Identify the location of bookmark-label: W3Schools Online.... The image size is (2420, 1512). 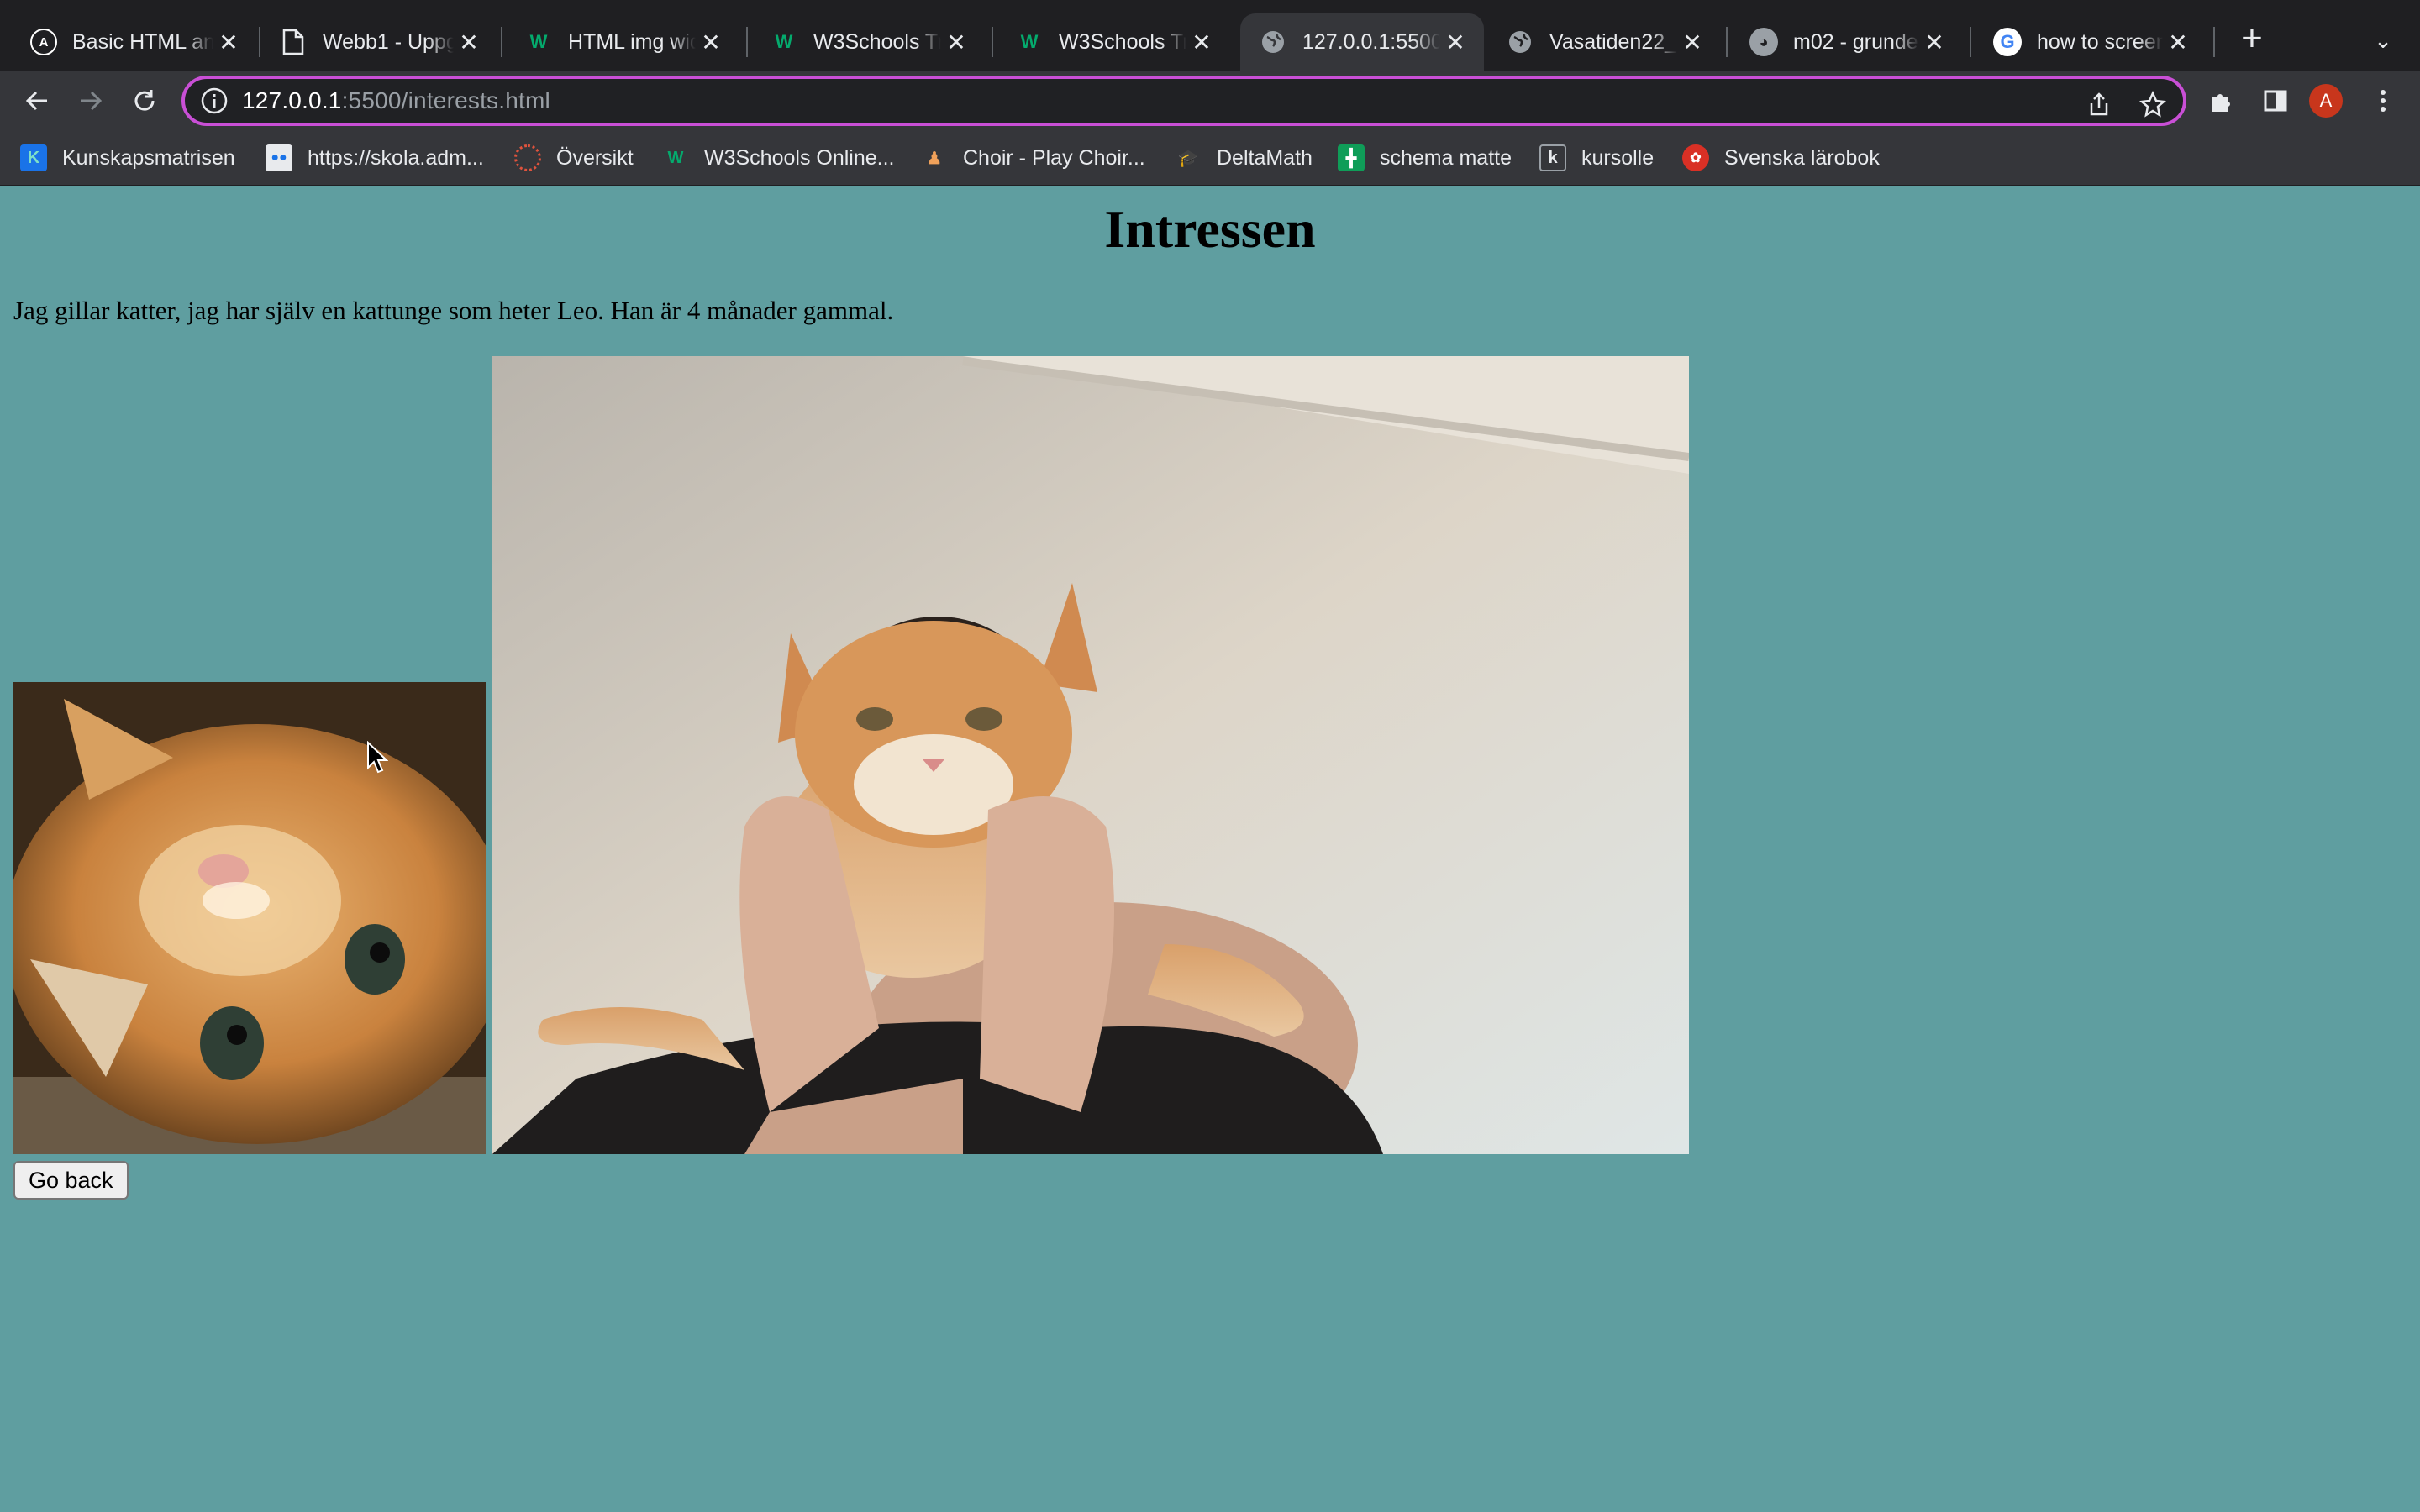
(799, 157).